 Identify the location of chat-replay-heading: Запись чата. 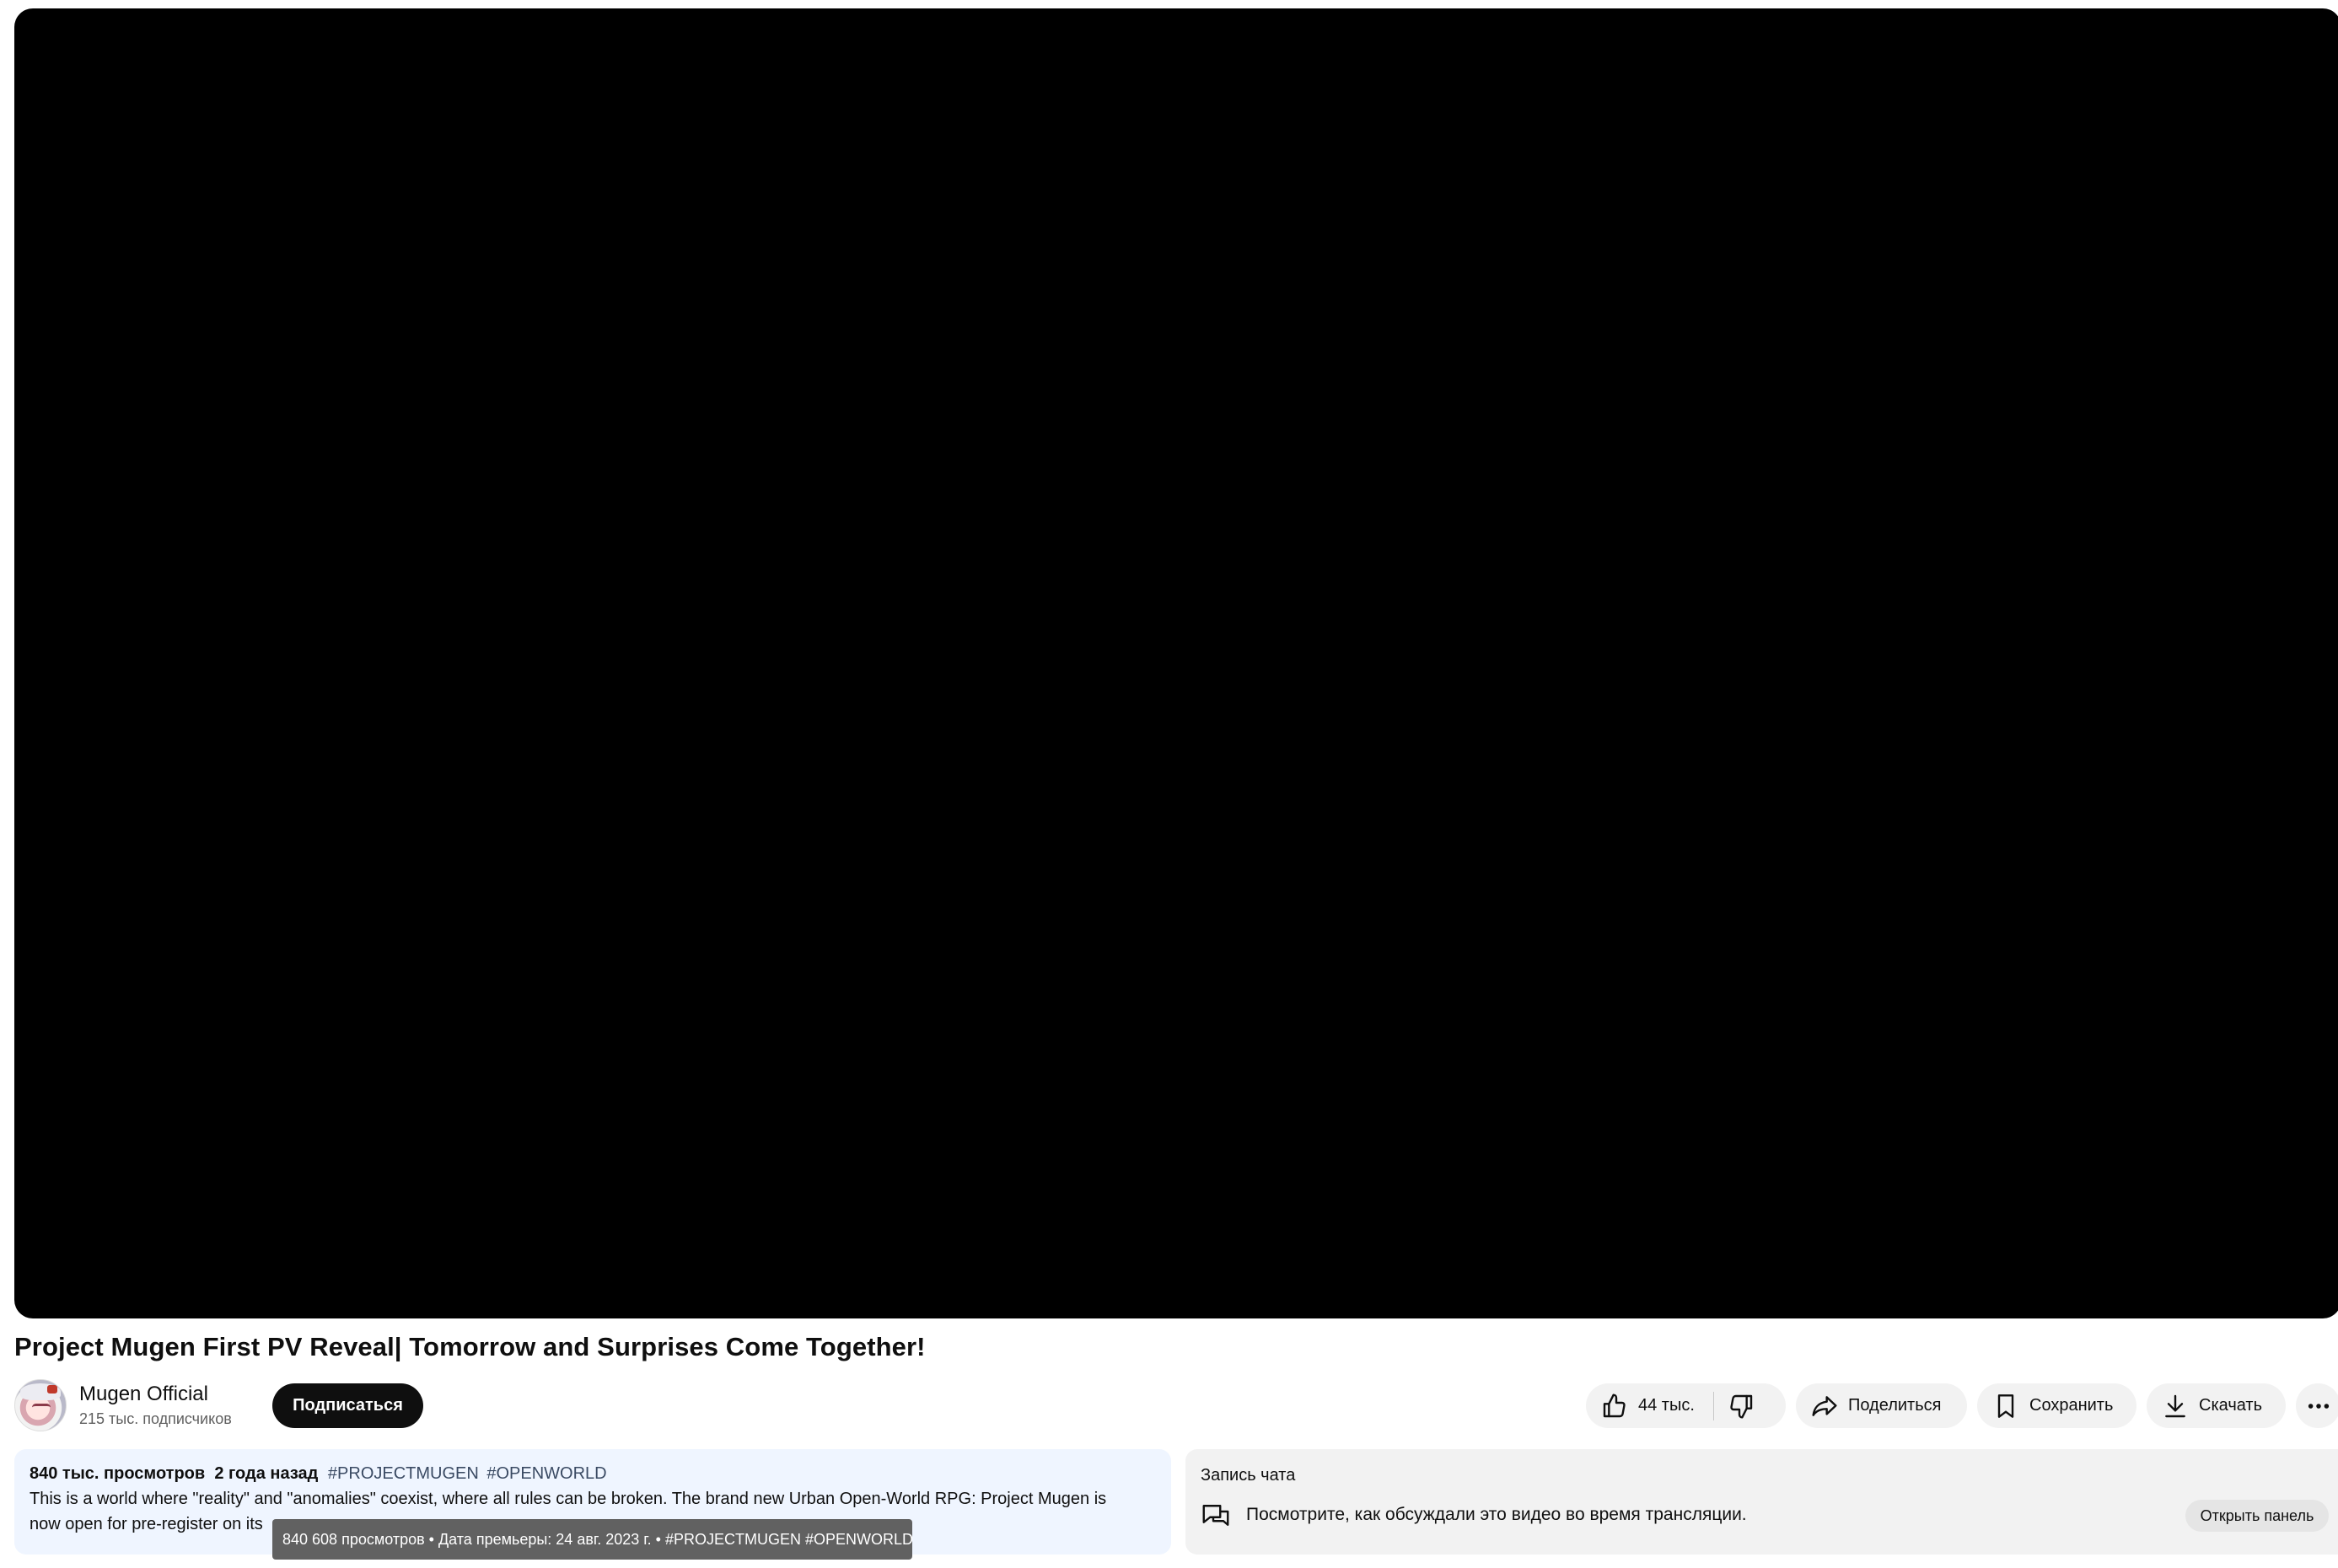
(1248, 1475).